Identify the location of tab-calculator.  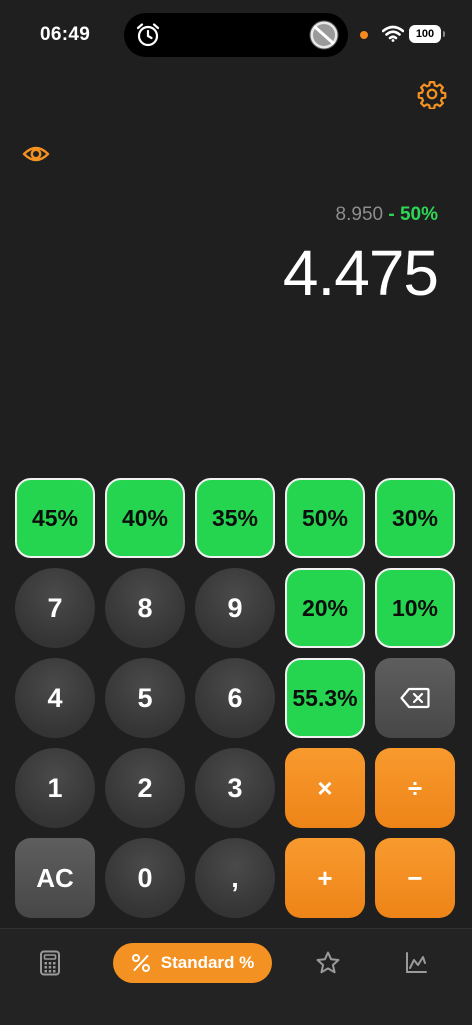
(50, 963).